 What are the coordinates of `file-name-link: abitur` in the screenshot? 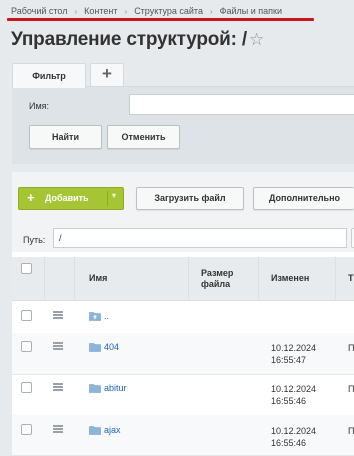 It's located at (115, 388).